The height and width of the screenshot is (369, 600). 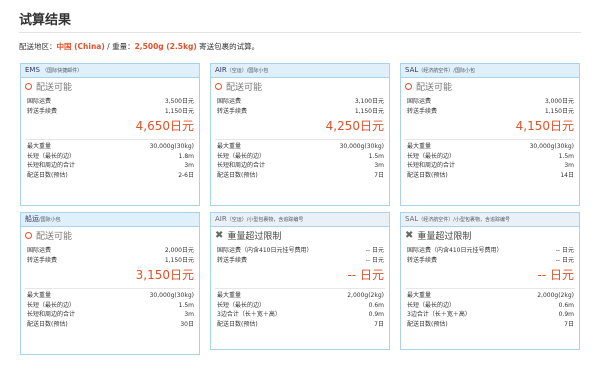 I want to click on status-text: 重量超过限制, so click(x=444, y=237).